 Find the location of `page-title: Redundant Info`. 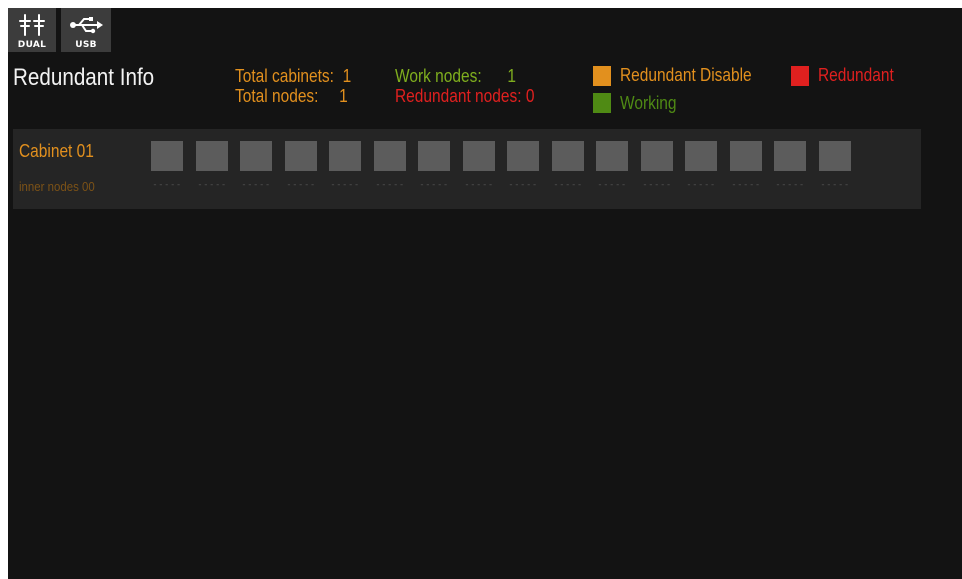

page-title: Redundant Info is located at coordinates (84, 77).